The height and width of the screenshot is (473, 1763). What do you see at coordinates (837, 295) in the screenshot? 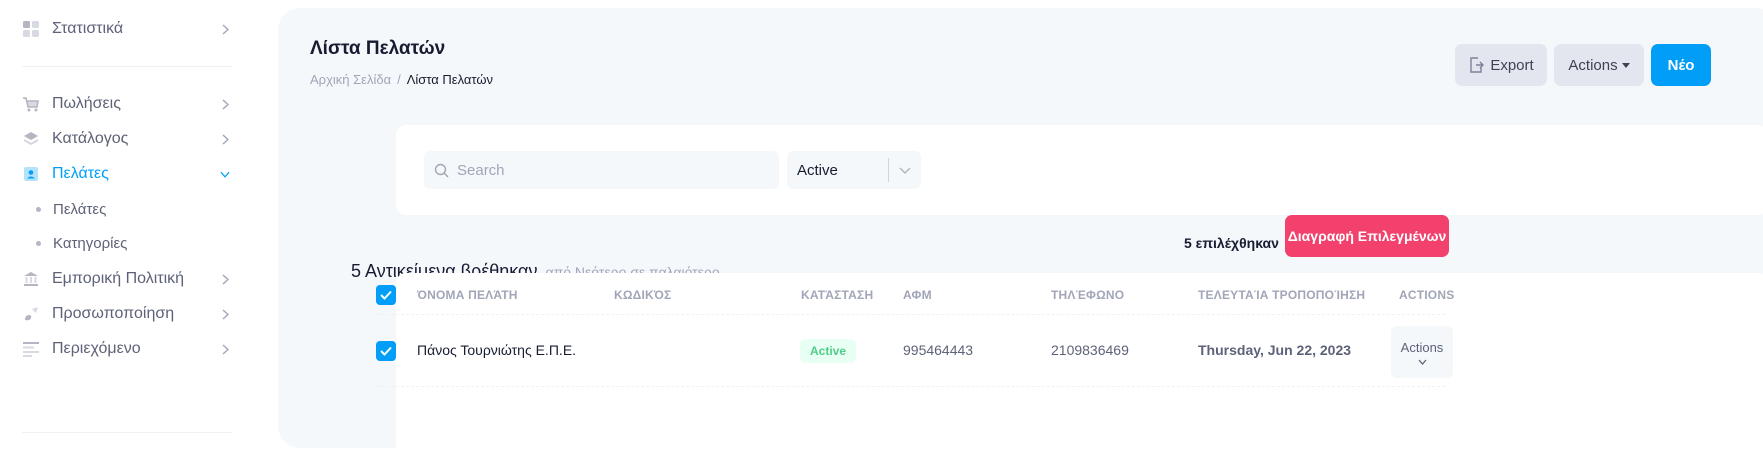
I see `column-header-status: ΚΑΤΆΣΤΑΣΗ` at bounding box center [837, 295].